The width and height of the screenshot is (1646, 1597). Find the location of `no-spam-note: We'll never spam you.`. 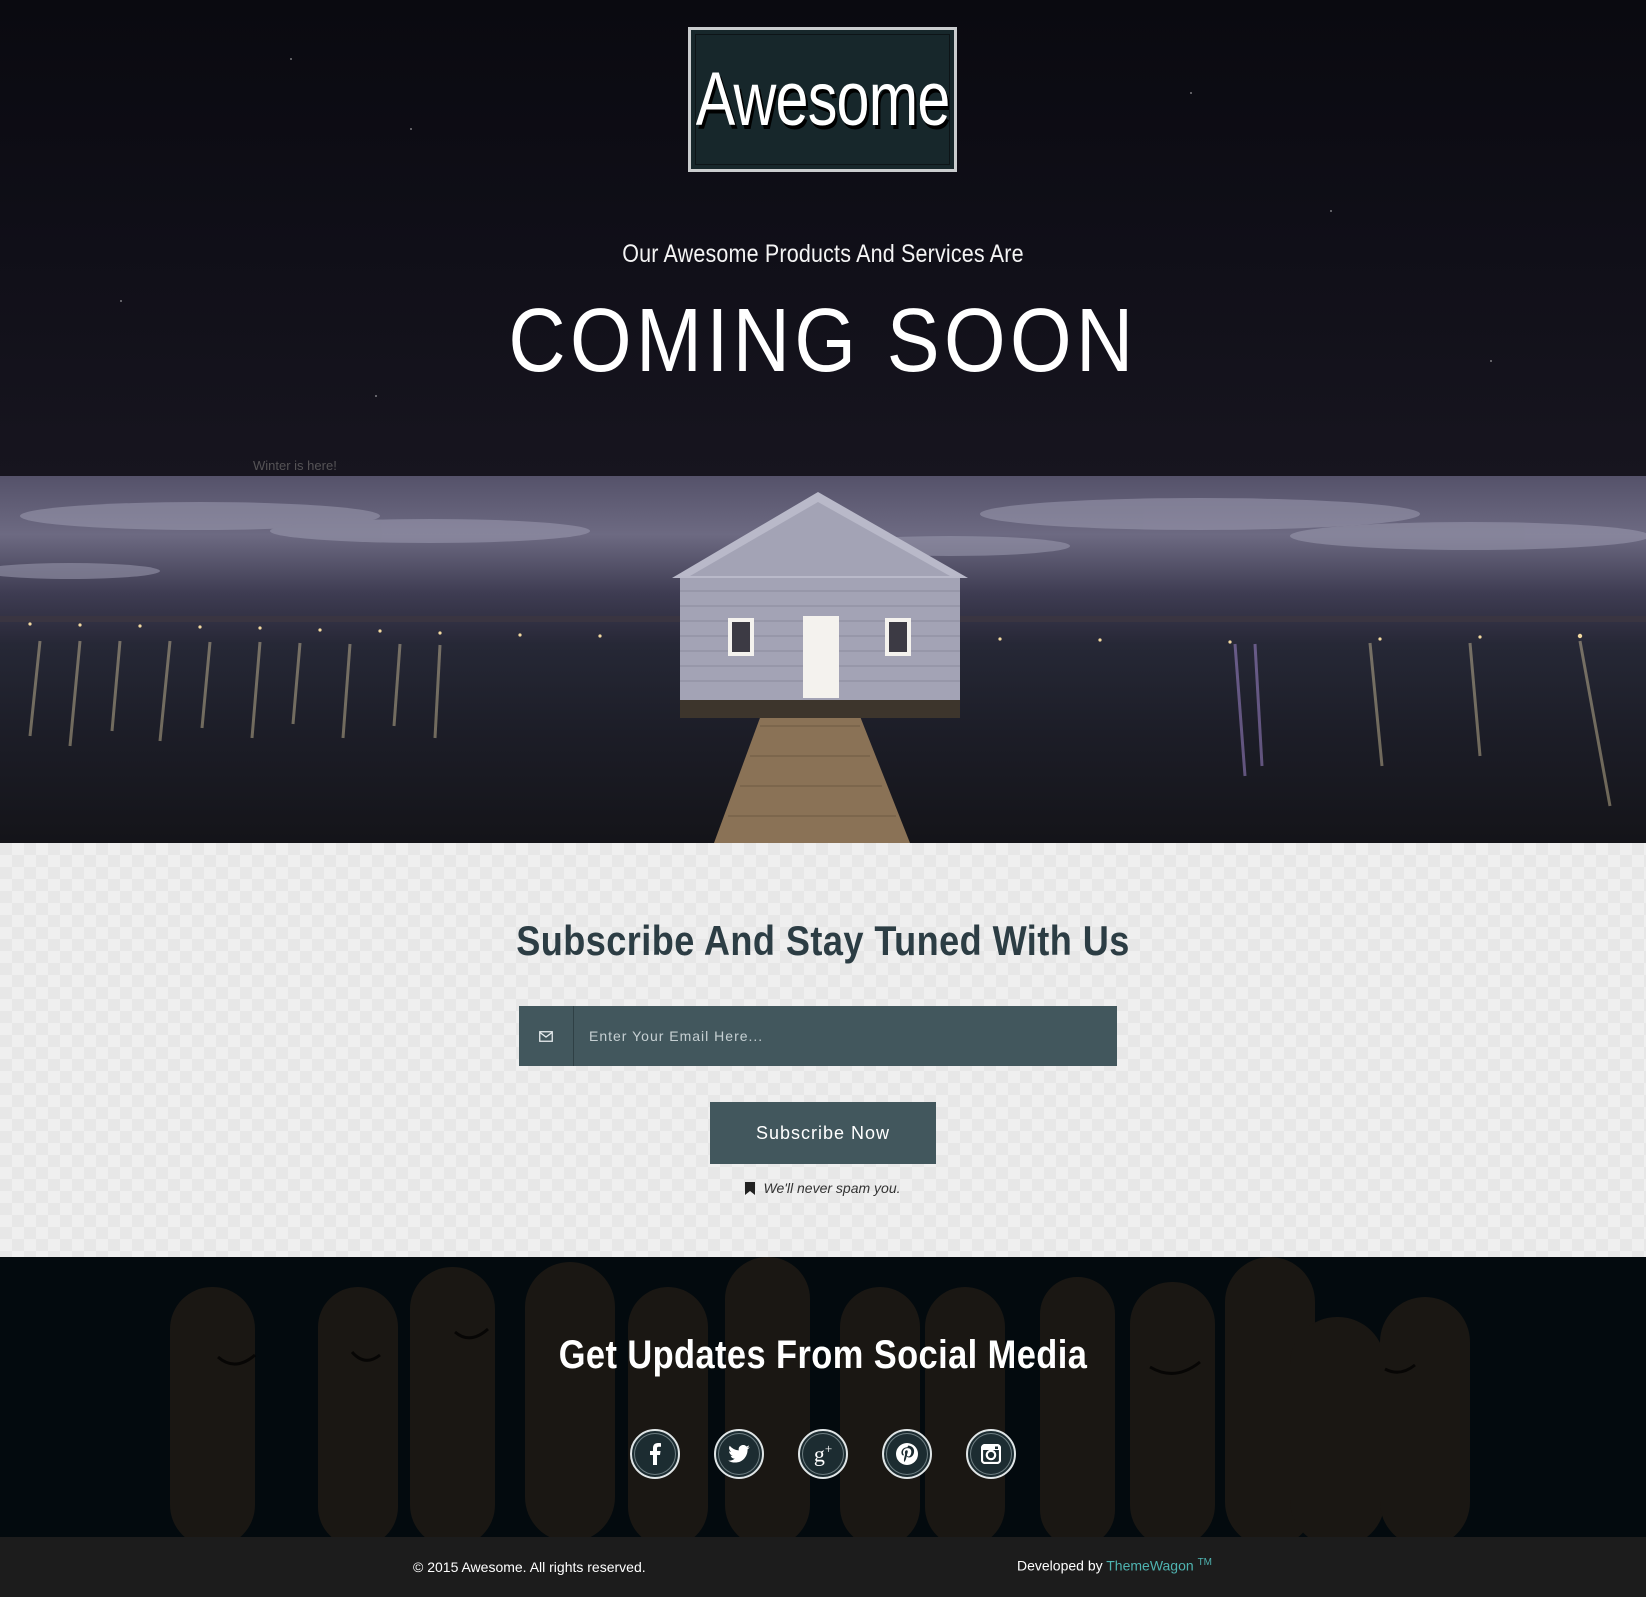

no-spam-note: We'll never spam you. is located at coordinates (823, 1188).